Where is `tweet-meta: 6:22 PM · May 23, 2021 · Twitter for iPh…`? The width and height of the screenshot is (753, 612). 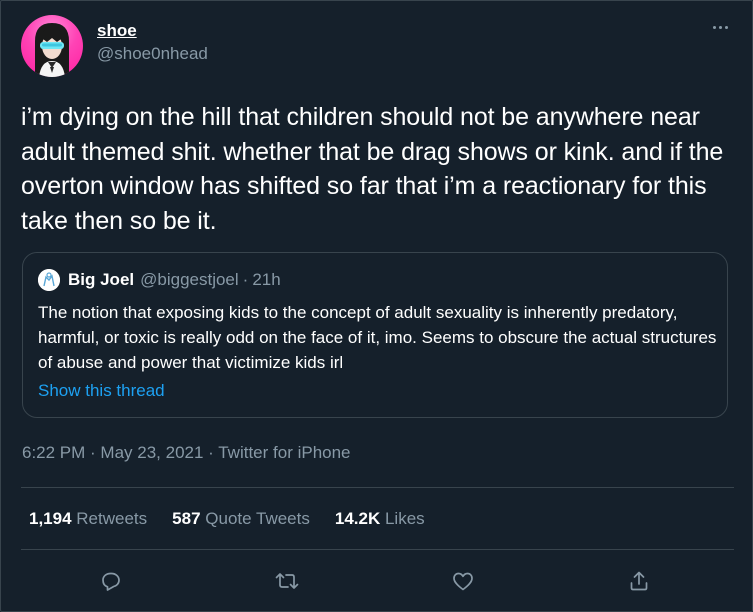 tweet-meta: 6:22 PM · May 23, 2021 · Twitter for iPh… is located at coordinates (186, 452).